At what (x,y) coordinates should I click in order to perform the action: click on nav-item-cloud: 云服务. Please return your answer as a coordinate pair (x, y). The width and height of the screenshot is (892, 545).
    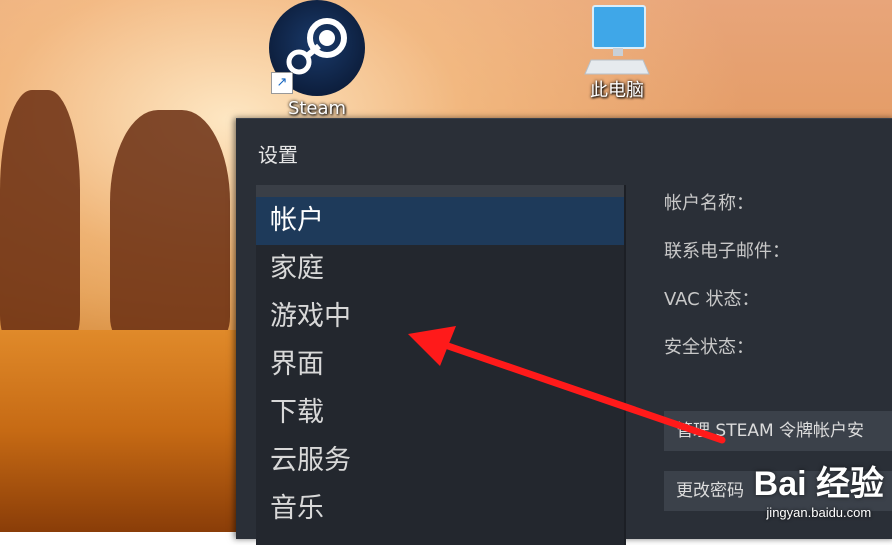
    Looking at the image, I should click on (440, 461).